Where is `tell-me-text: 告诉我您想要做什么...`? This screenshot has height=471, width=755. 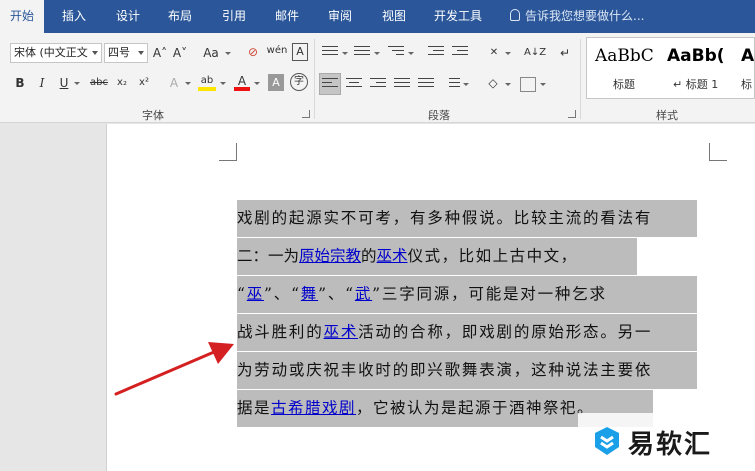 tell-me-text: 告诉我您想要做什么... is located at coordinates (585, 16).